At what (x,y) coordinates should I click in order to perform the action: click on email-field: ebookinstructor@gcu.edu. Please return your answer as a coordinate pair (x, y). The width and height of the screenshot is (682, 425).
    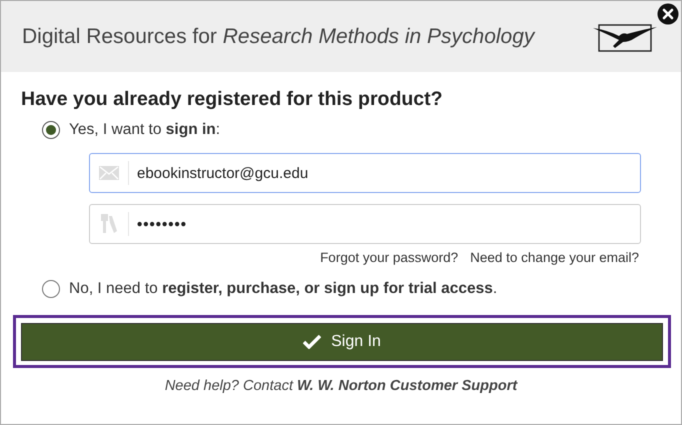
    Looking at the image, I should click on (365, 173).